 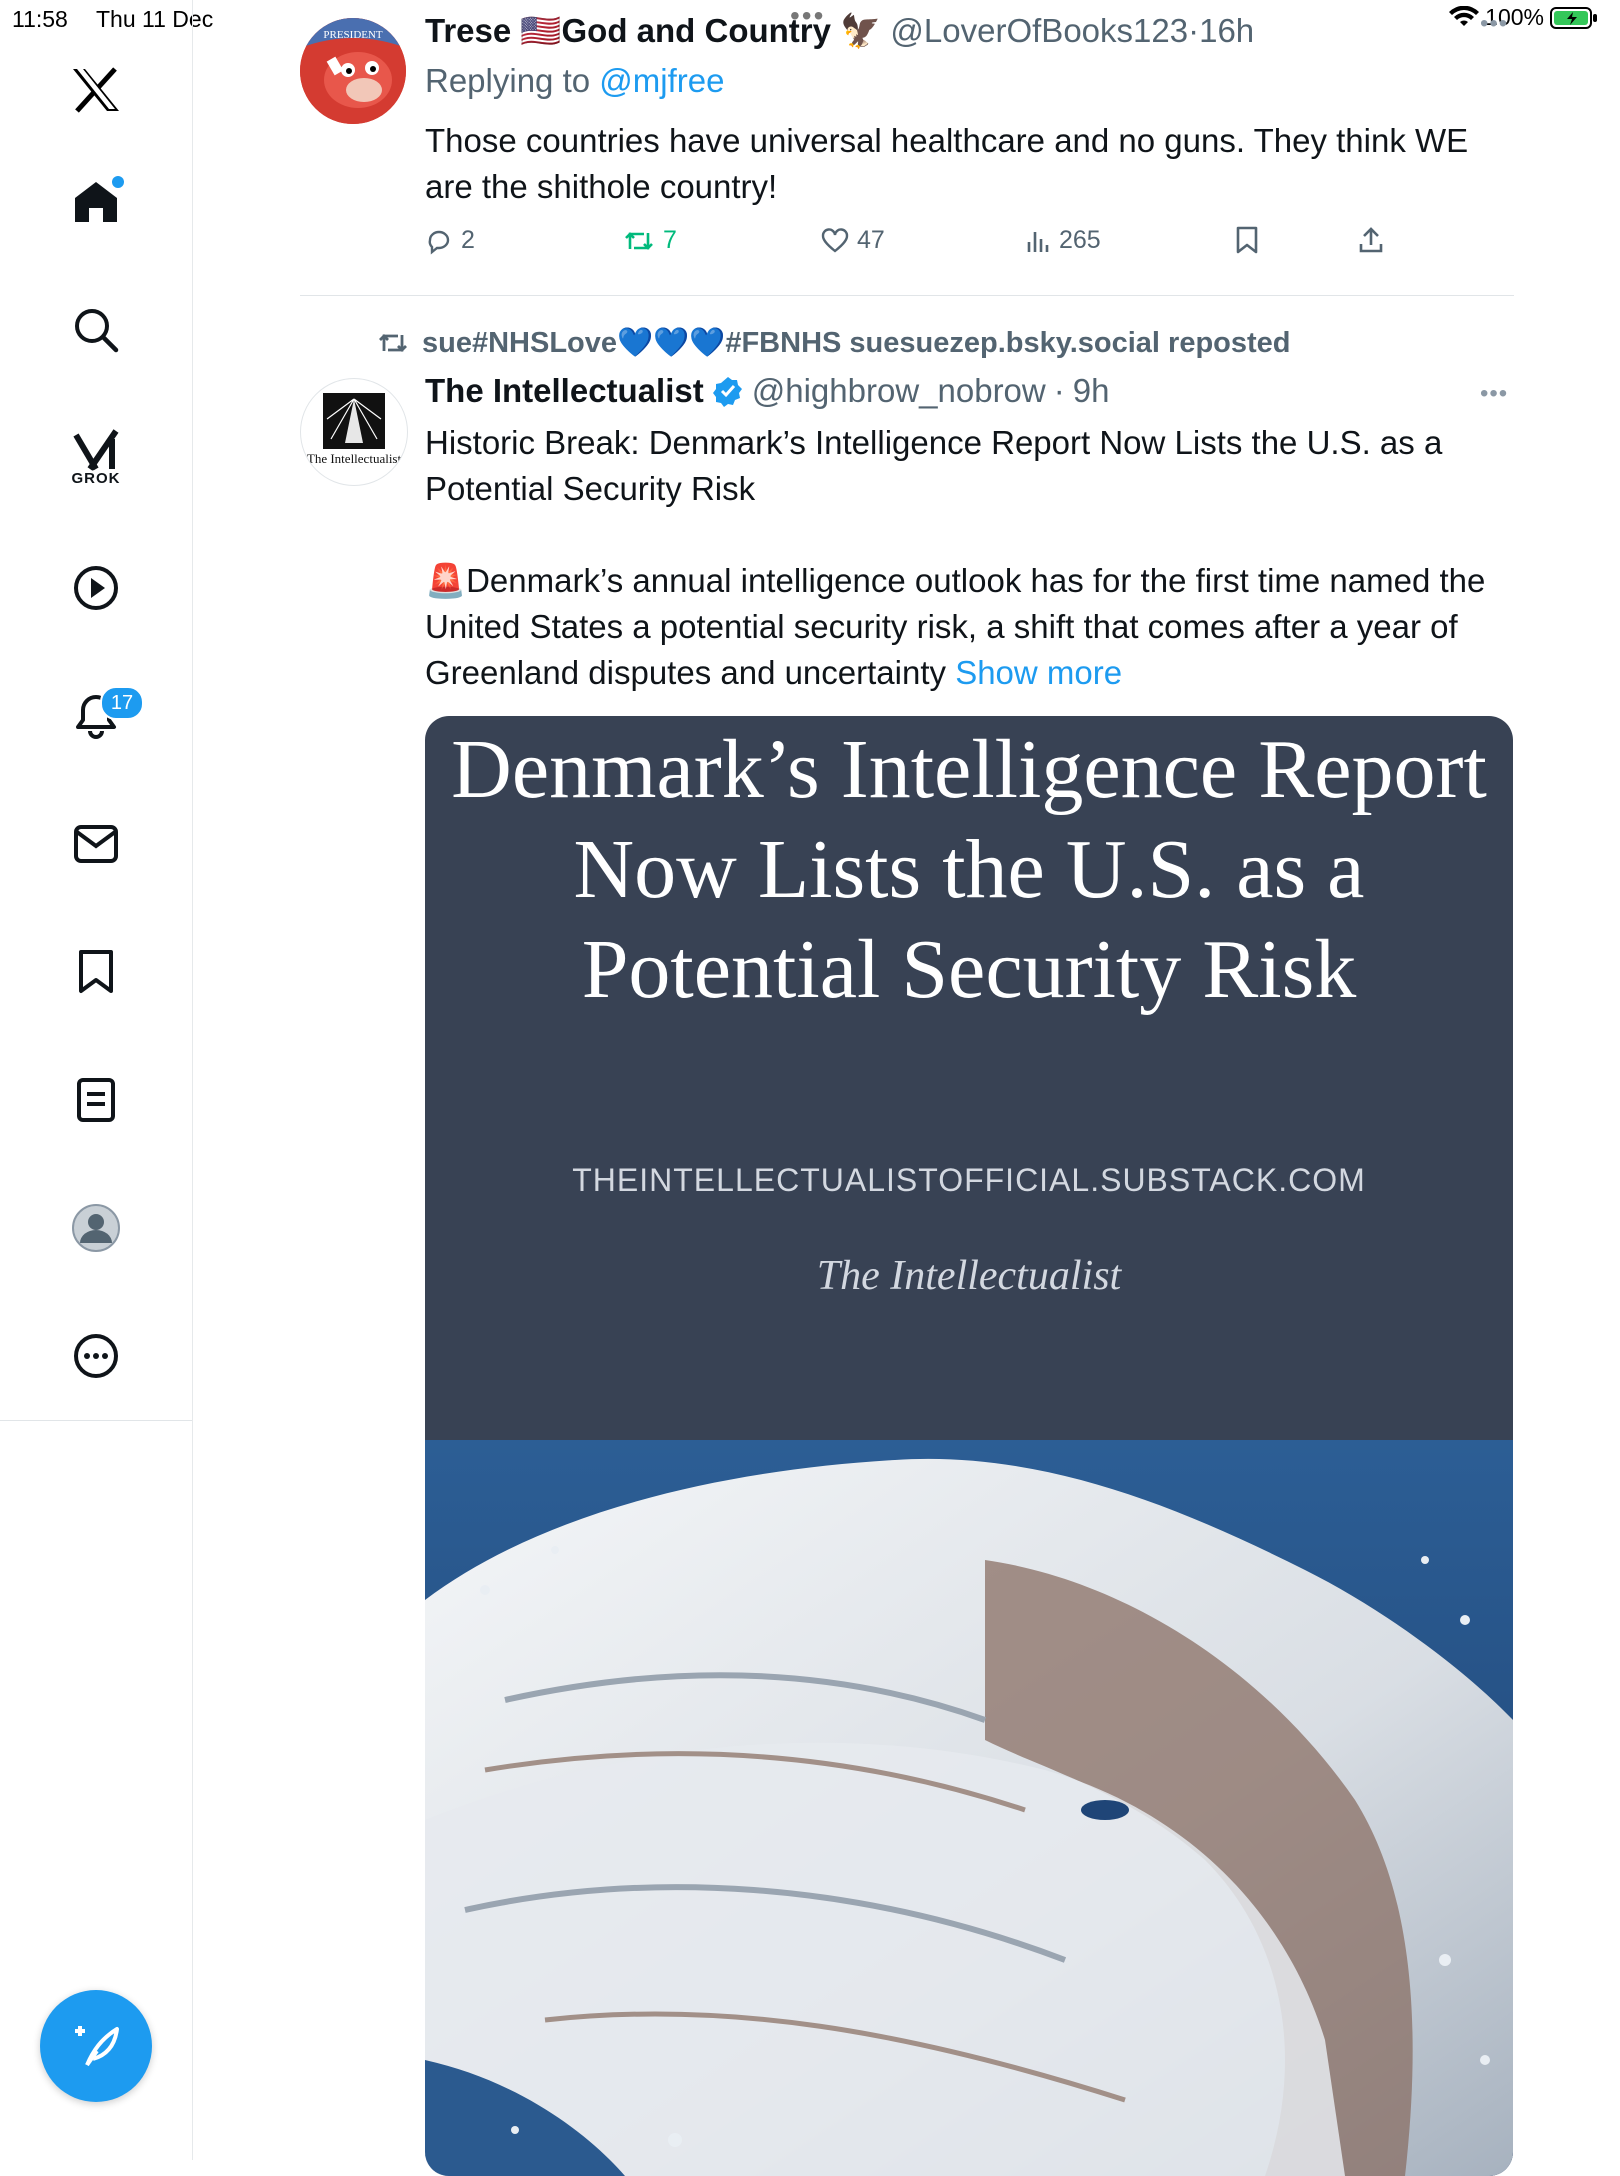 What do you see at coordinates (628, 30) in the screenshot?
I see `tweet1-author-name: Trese 🇺🇸God and Country` at bounding box center [628, 30].